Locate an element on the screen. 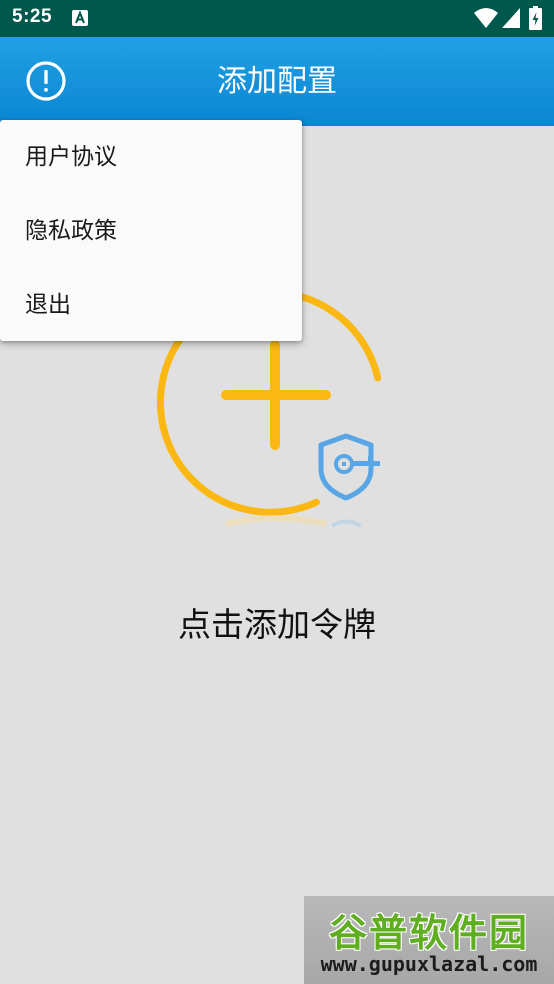 Image resolution: width=554 pixels, height=984 pixels. graphic-reflection is located at coordinates (294, 521).